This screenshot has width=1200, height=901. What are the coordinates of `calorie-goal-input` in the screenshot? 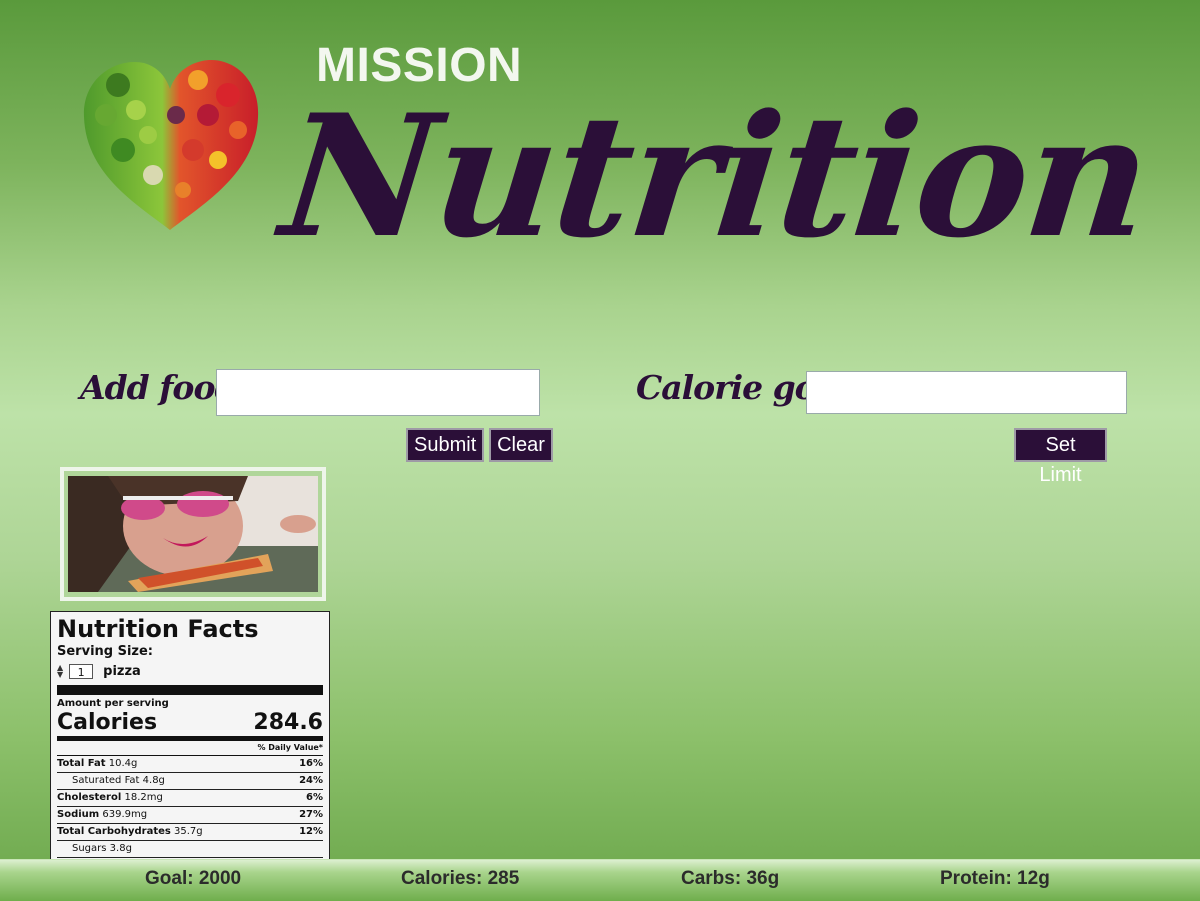 It's located at (966, 392).